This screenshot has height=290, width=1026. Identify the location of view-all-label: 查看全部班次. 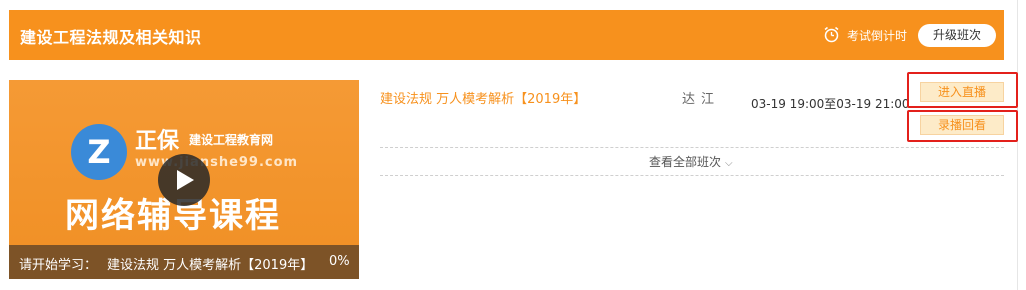
(685, 162).